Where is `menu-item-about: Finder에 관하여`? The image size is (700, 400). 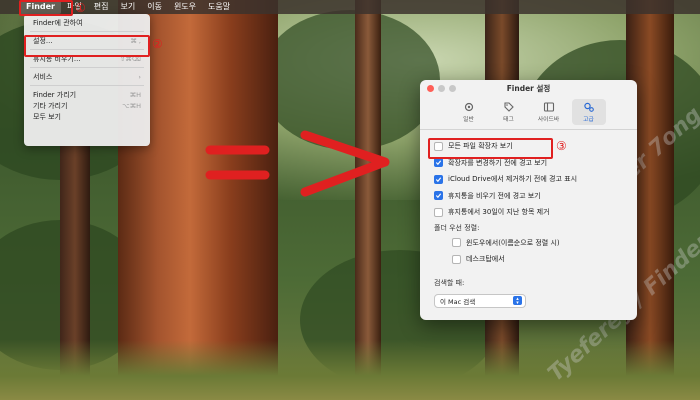 menu-item-about: Finder에 관하여 is located at coordinates (87, 22).